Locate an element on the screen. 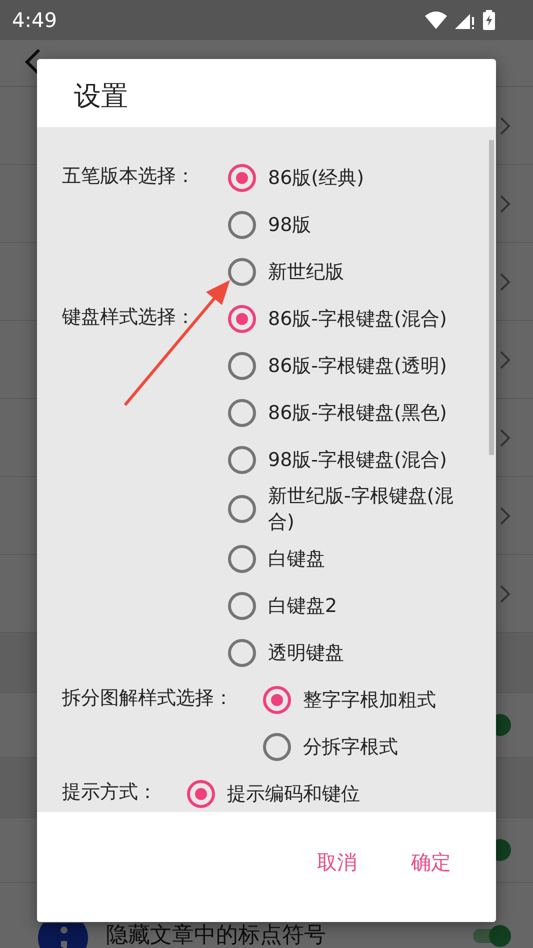 Image resolution: width=533 pixels, height=948 pixels. radio-option: 98版 is located at coordinates (353, 224).